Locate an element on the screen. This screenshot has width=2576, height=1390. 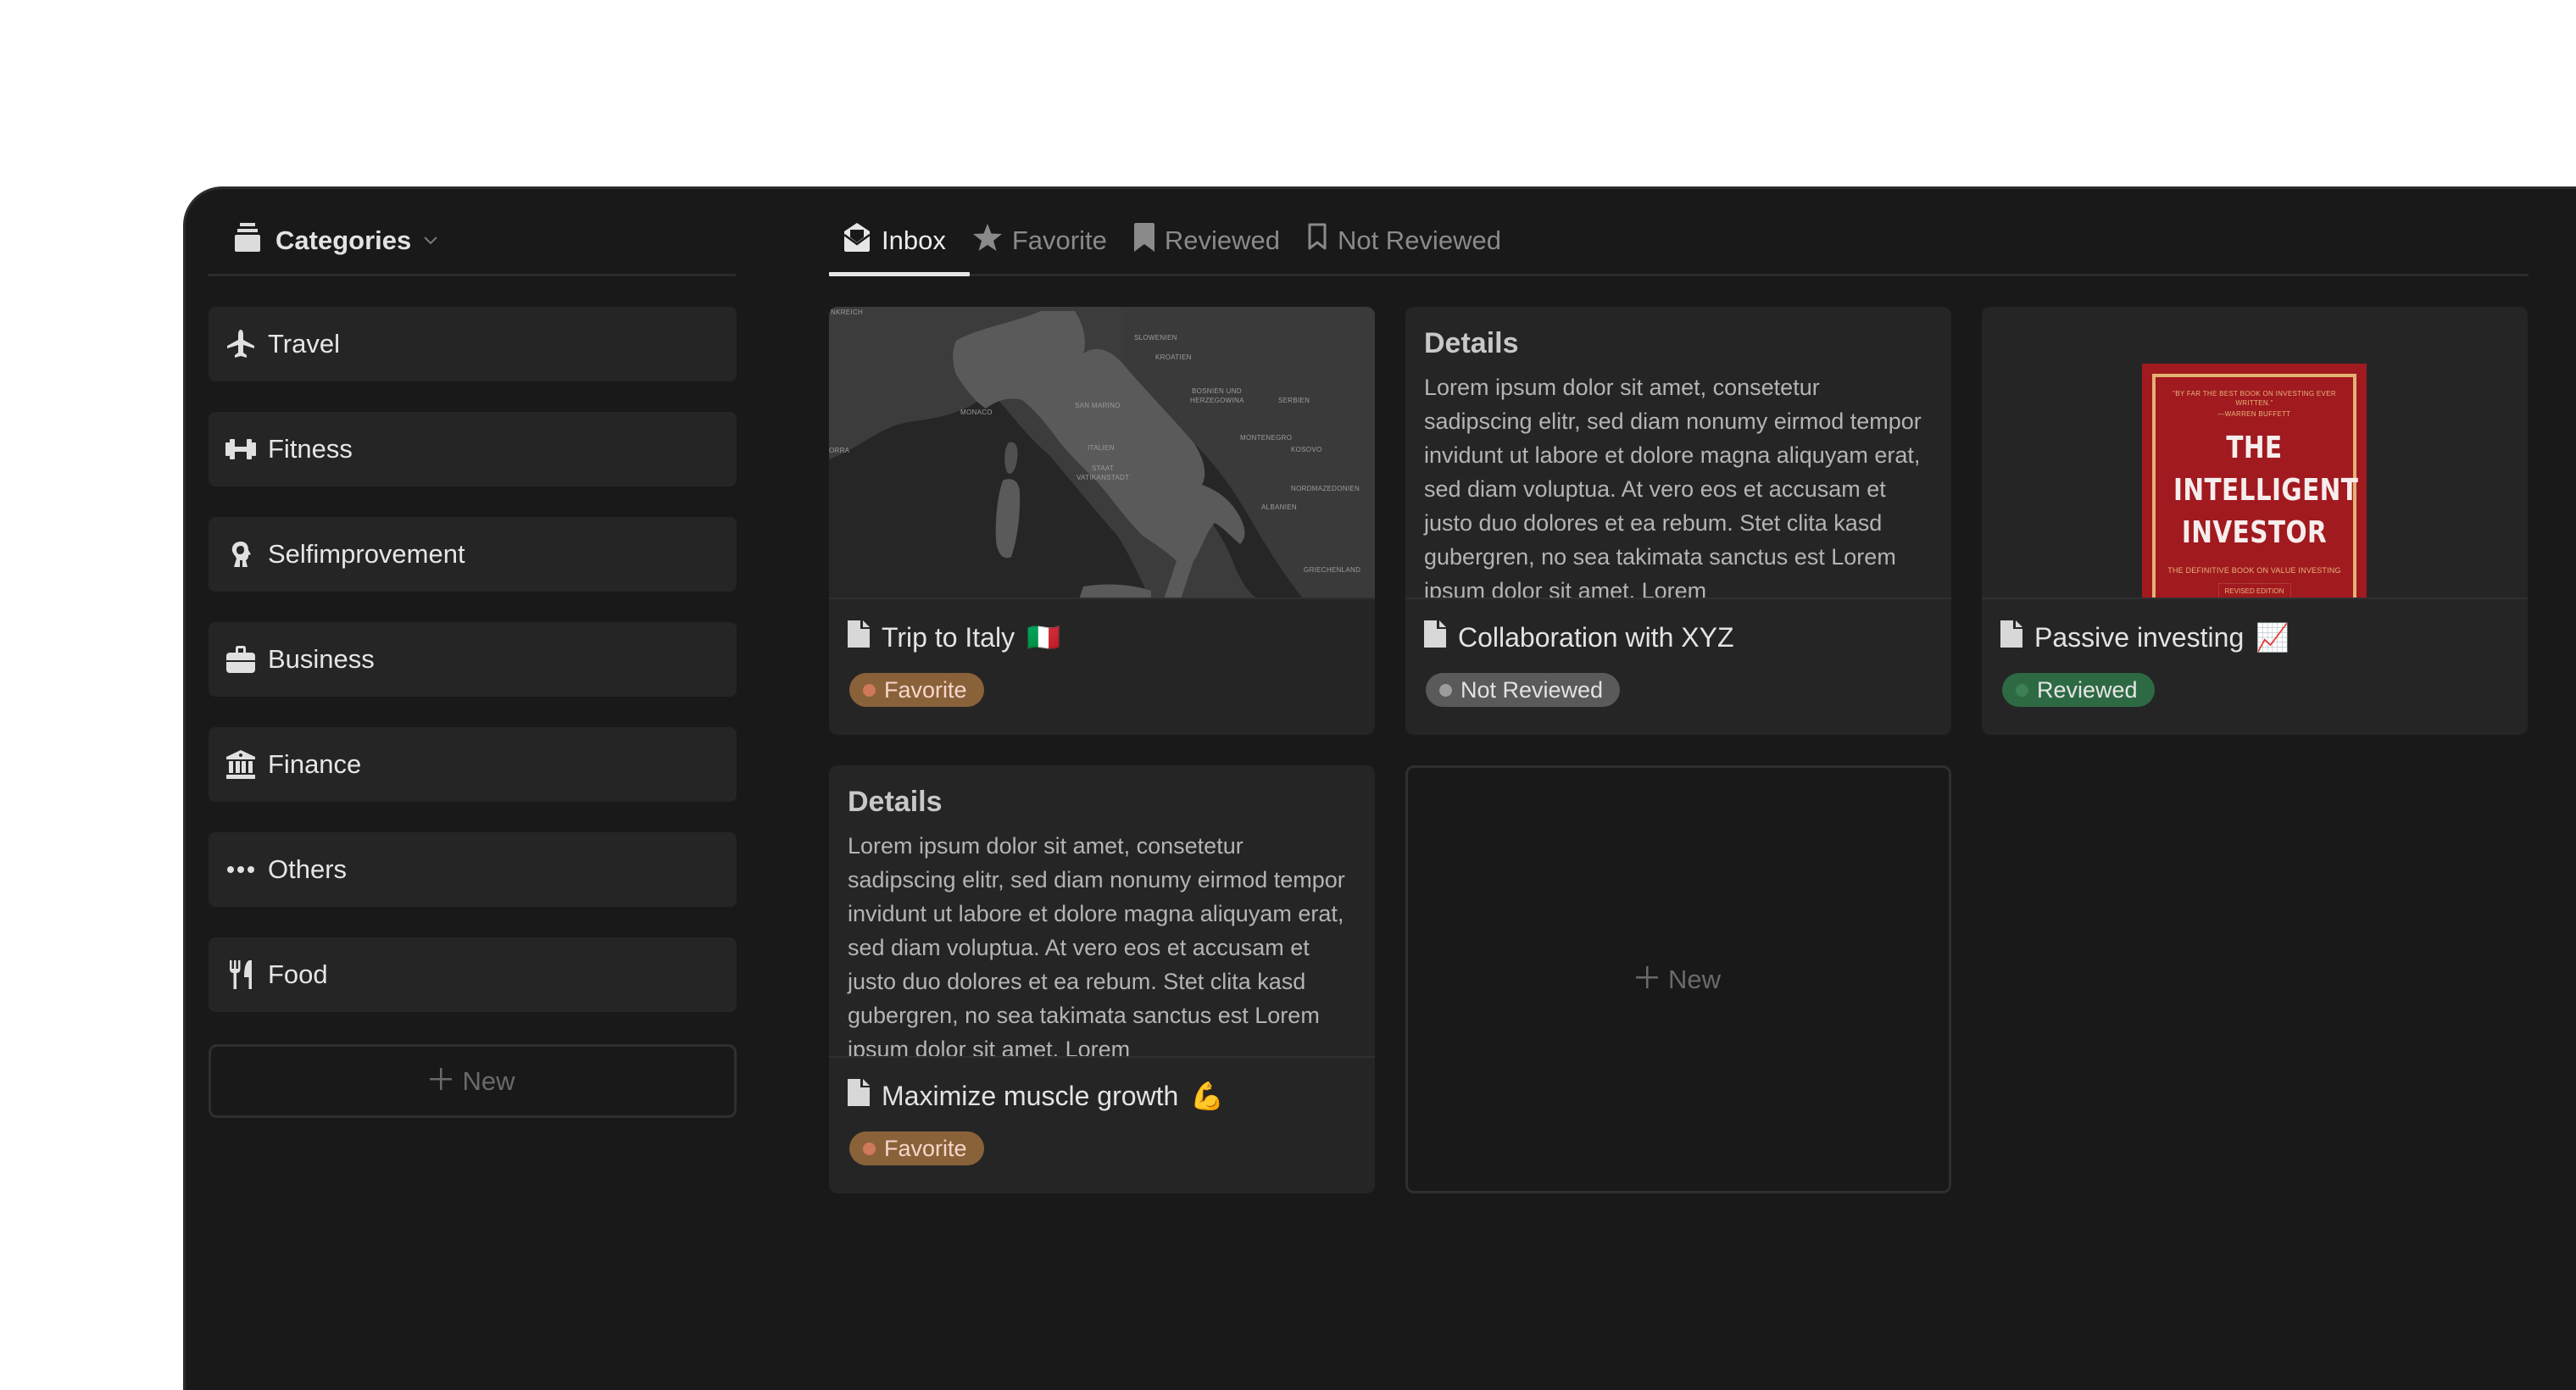
card-title-text: Collaboration with XYZ is located at coordinates (1596, 637).